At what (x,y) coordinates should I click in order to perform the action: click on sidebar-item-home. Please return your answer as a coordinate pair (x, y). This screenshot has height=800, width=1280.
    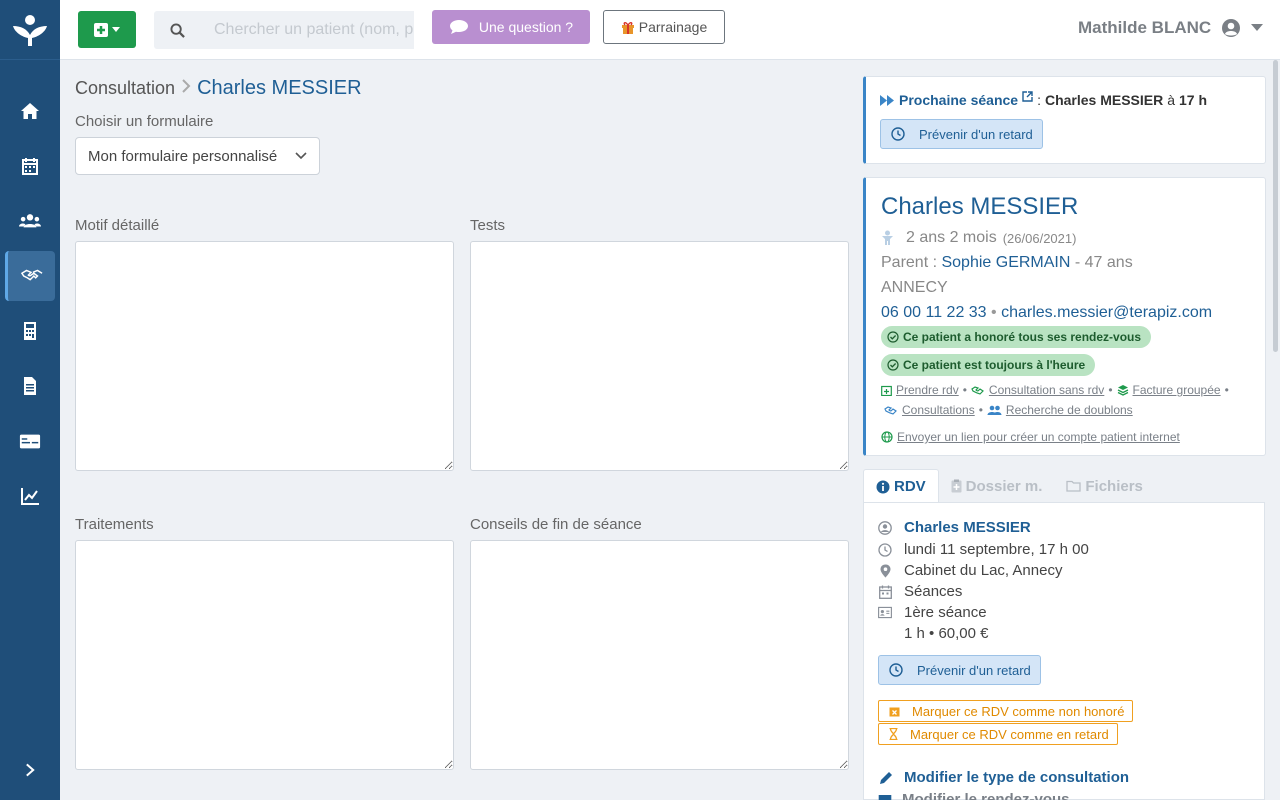
    Looking at the image, I should click on (30, 111).